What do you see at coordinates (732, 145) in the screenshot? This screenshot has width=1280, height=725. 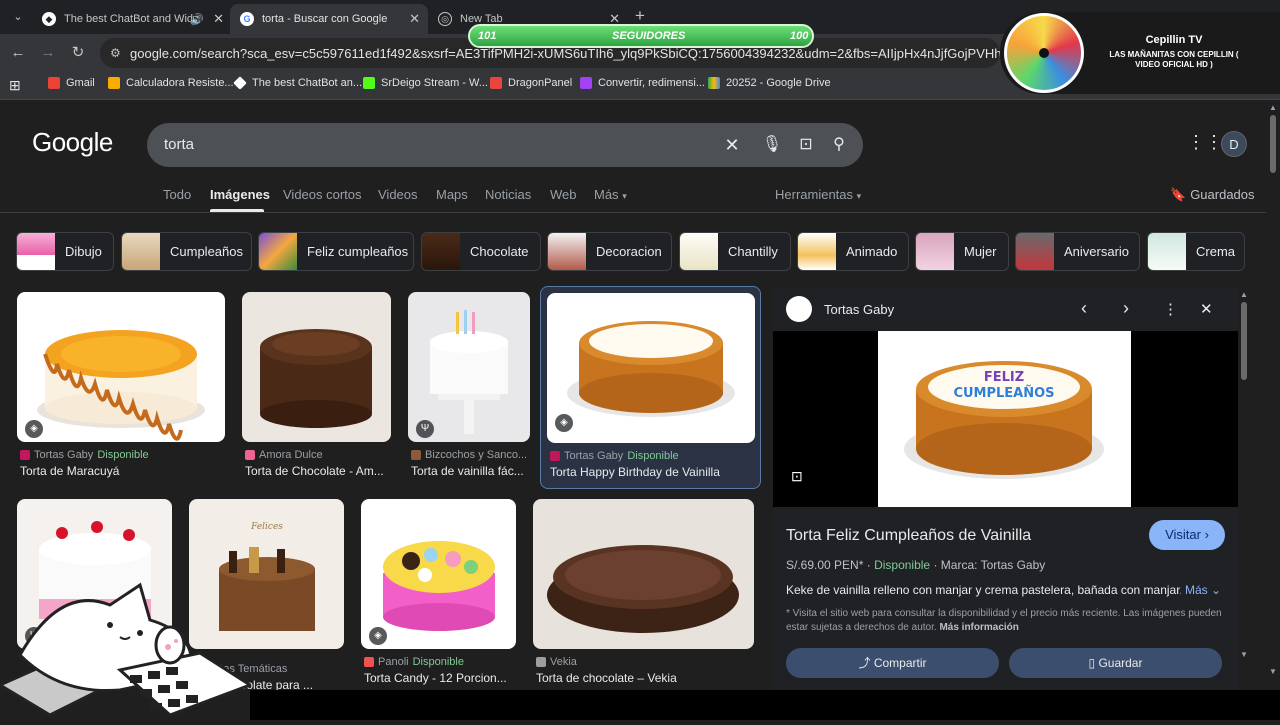 I see `clear-icon: ✕` at bounding box center [732, 145].